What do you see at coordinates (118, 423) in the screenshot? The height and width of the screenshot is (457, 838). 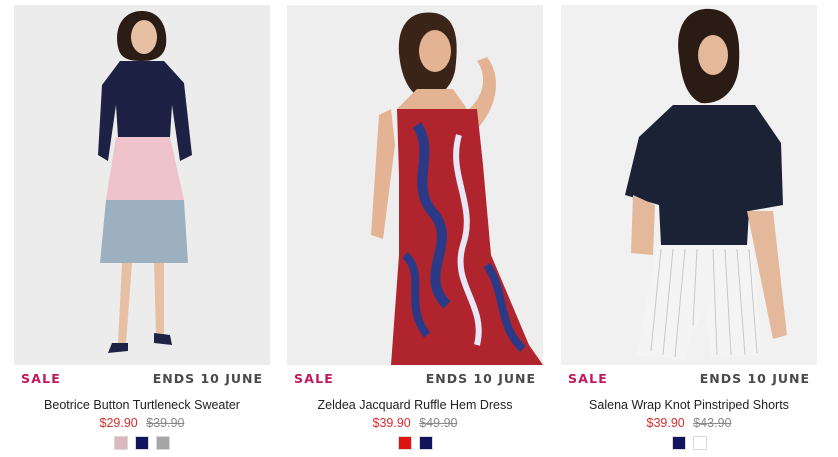 I see `sale-price: $29.90` at bounding box center [118, 423].